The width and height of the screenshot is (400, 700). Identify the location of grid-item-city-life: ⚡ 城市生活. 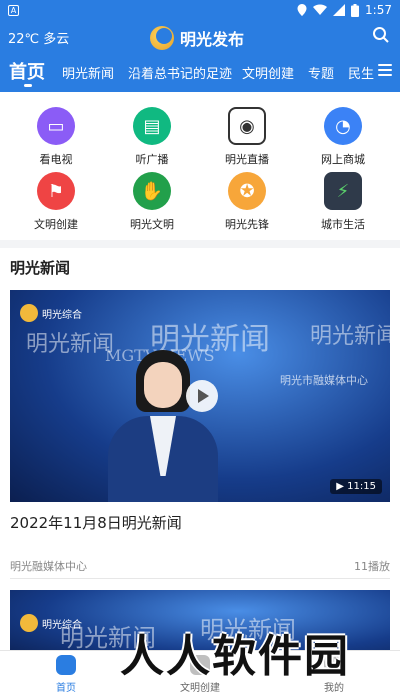
(343, 202).